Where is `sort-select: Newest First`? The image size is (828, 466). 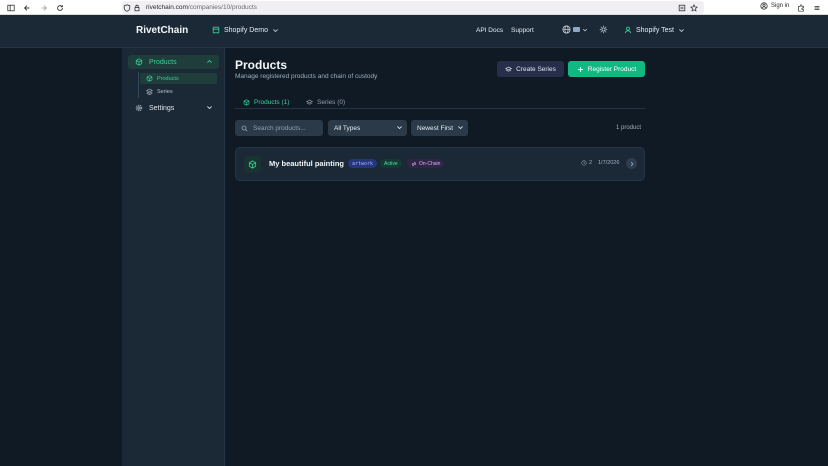 sort-select: Newest First is located at coordinates (439, 128).